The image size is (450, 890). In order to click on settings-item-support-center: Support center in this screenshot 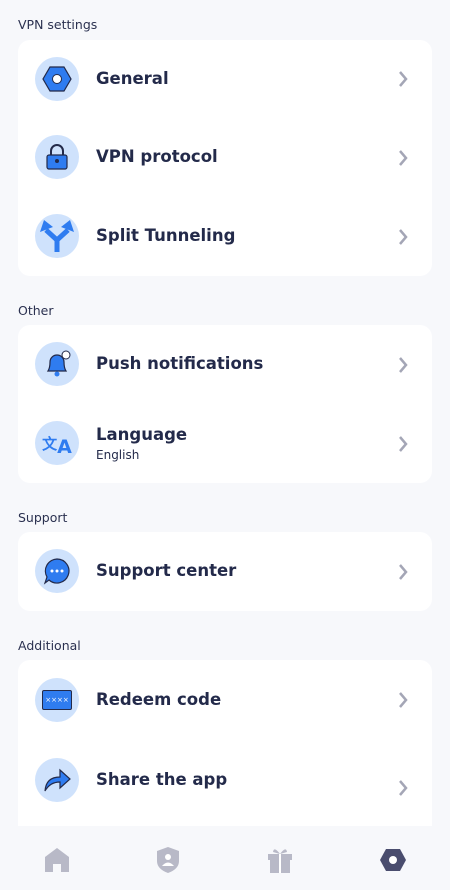, I will do `click(225, 571)`.